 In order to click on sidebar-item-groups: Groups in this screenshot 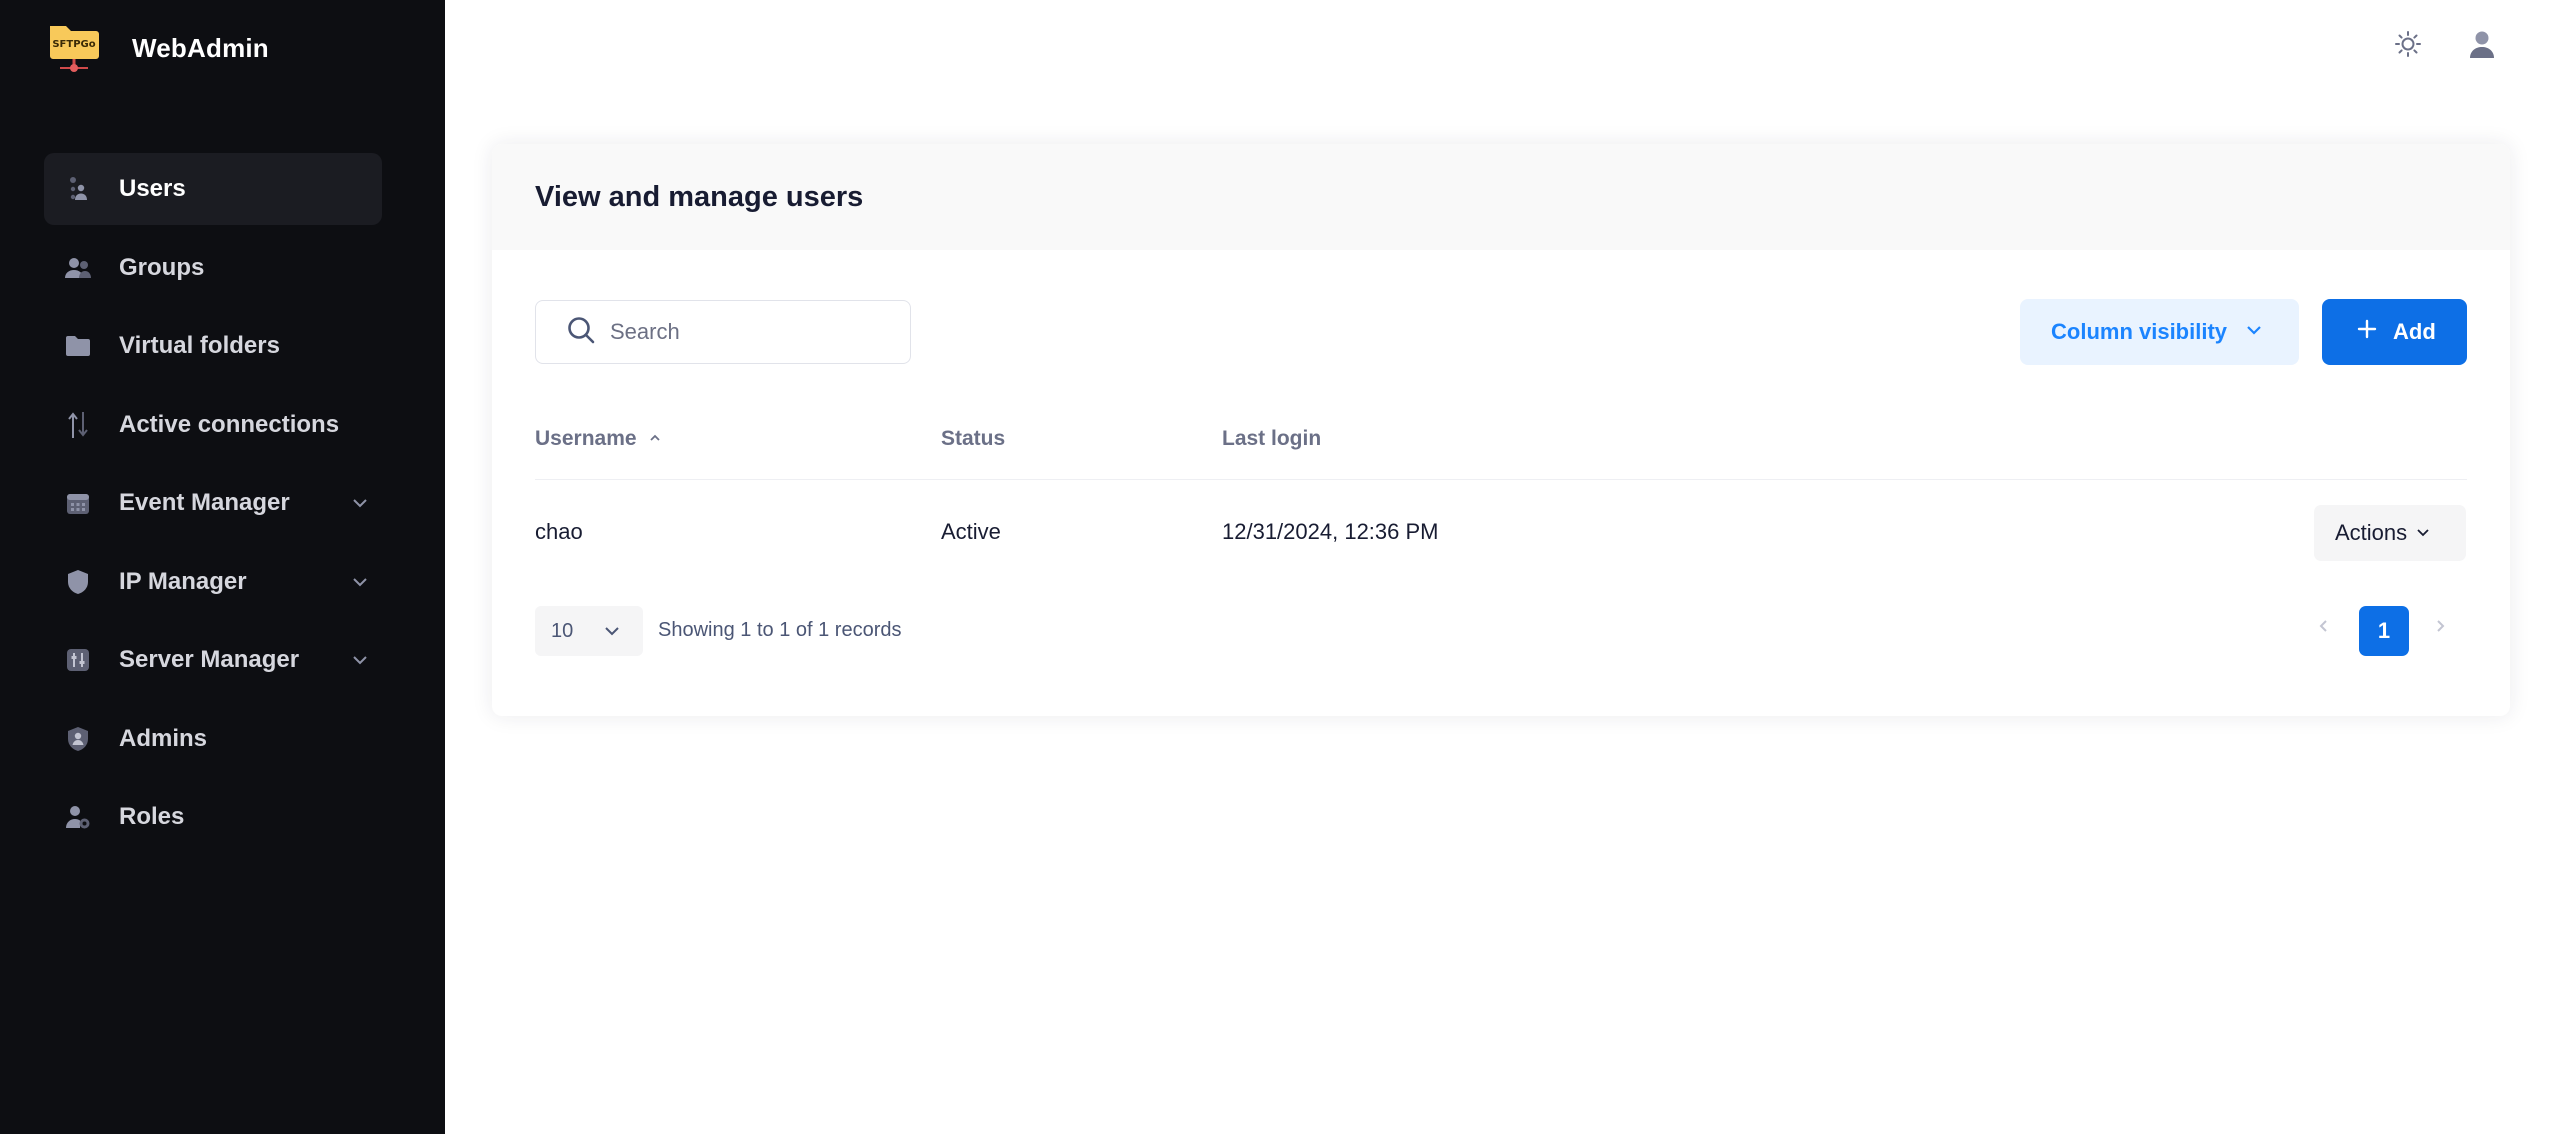, I will do `click(213, 268)`.